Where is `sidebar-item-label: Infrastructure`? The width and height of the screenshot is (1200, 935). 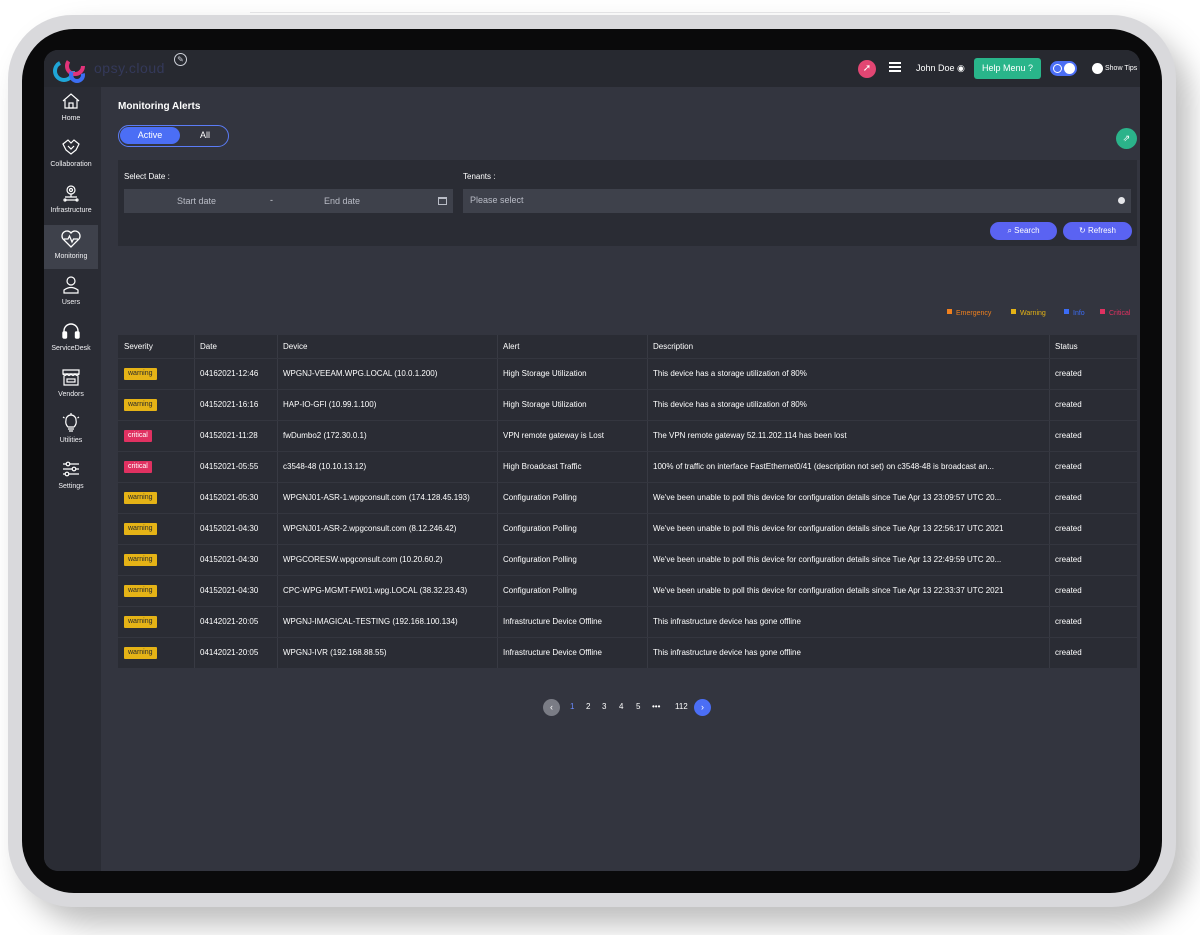 sidebar-item-label: Infrastructure is located at coordinates (71, 210).